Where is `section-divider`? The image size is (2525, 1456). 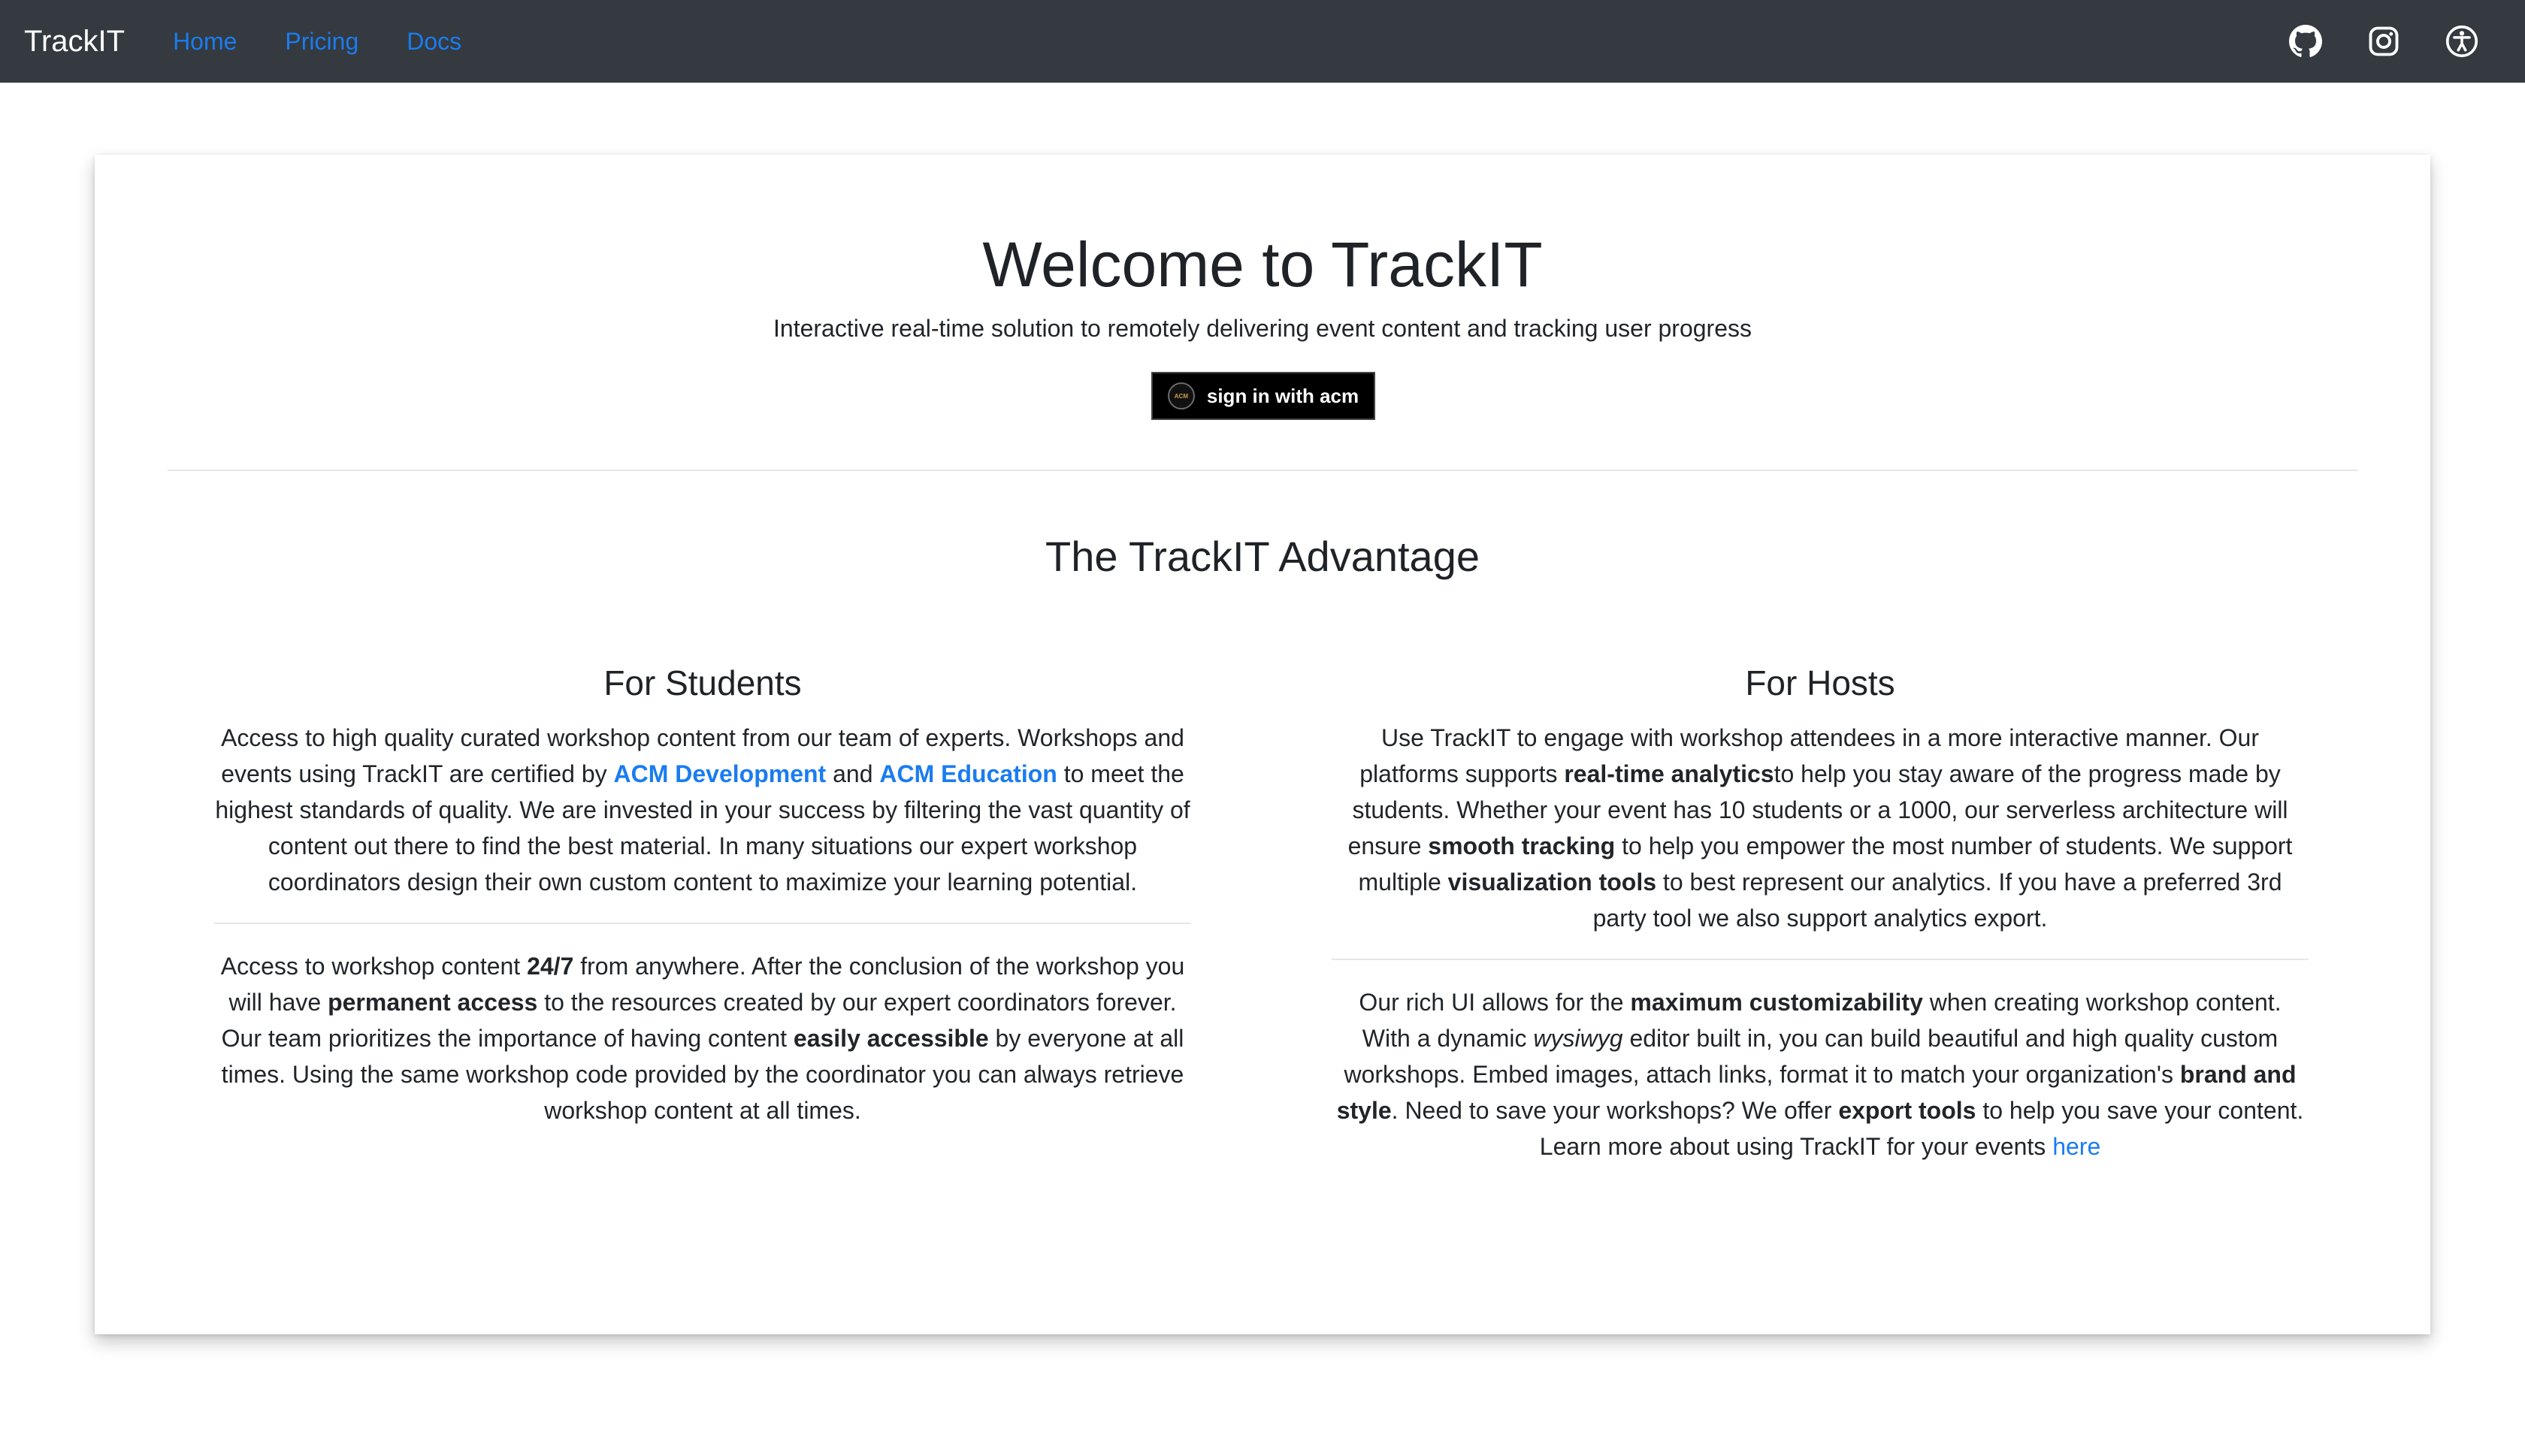 section-divider is located at coordinates (1262, 470).